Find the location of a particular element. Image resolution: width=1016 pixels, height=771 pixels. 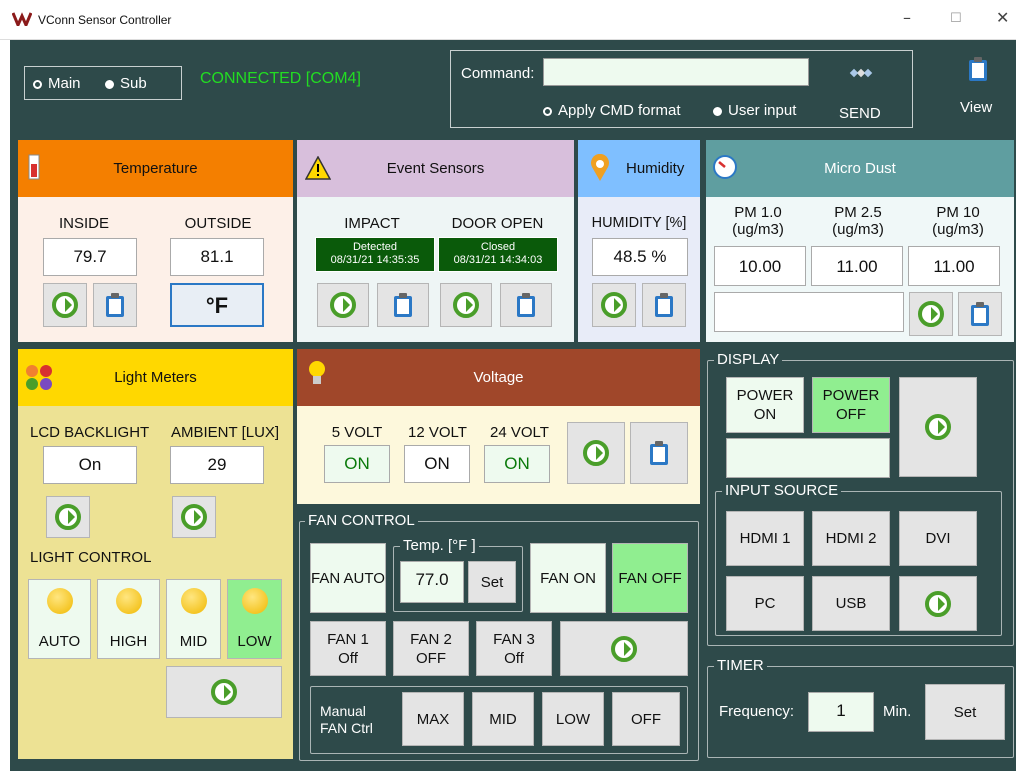

fan3-button: FAN 3 Off is located at coordinates (514, 648).